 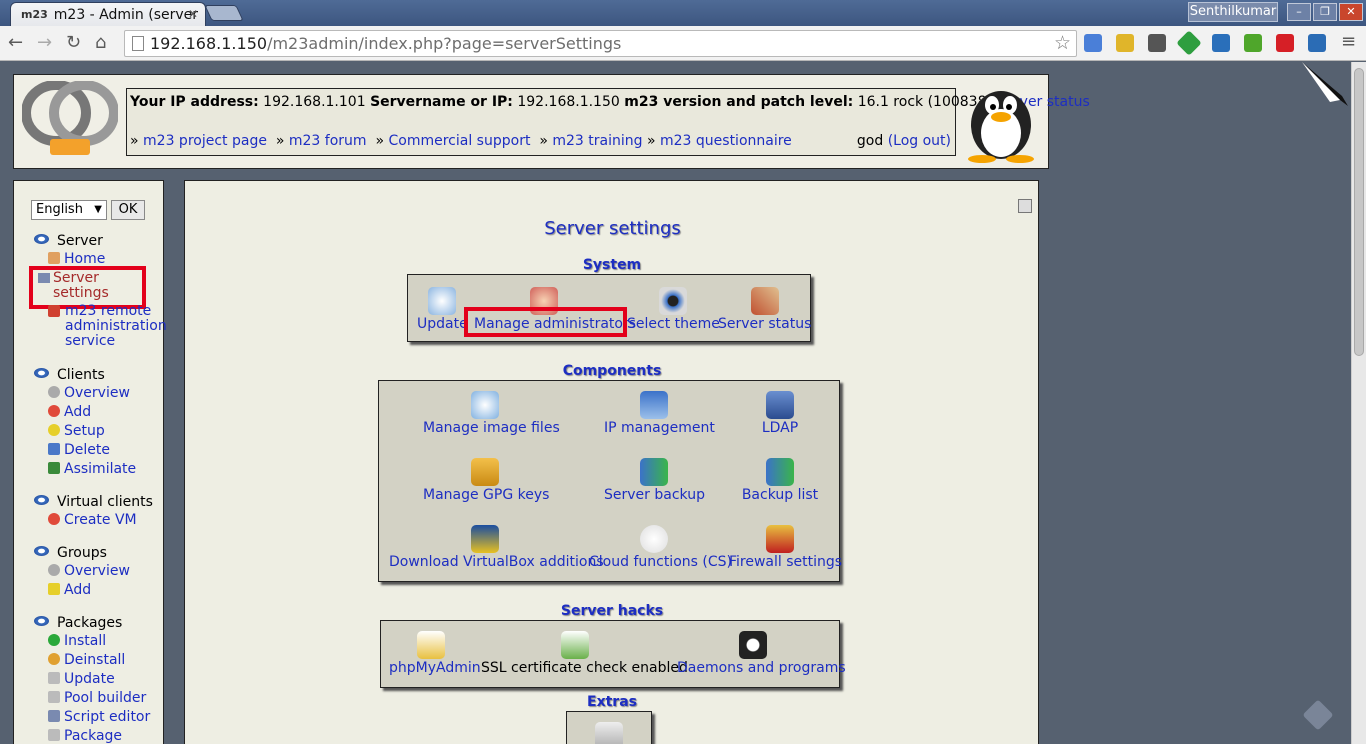 What do you see at coordinates (70, 553) in the screenshot?
I see `section-groups: Groups` at bounding box center [70, 553].